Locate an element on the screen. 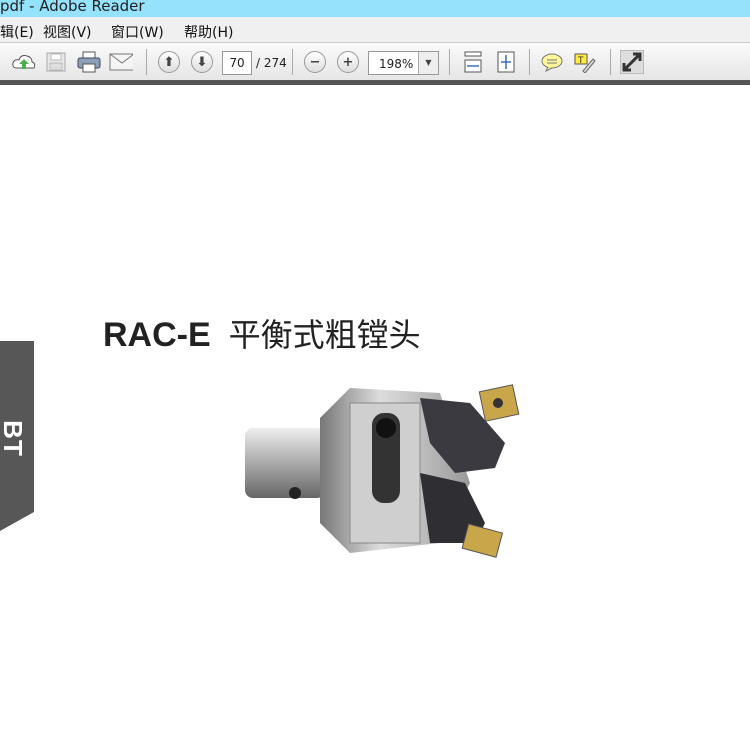 The image size is (750, 750). chevron-down-icon: ▼ is located at coordinates (428, 63).